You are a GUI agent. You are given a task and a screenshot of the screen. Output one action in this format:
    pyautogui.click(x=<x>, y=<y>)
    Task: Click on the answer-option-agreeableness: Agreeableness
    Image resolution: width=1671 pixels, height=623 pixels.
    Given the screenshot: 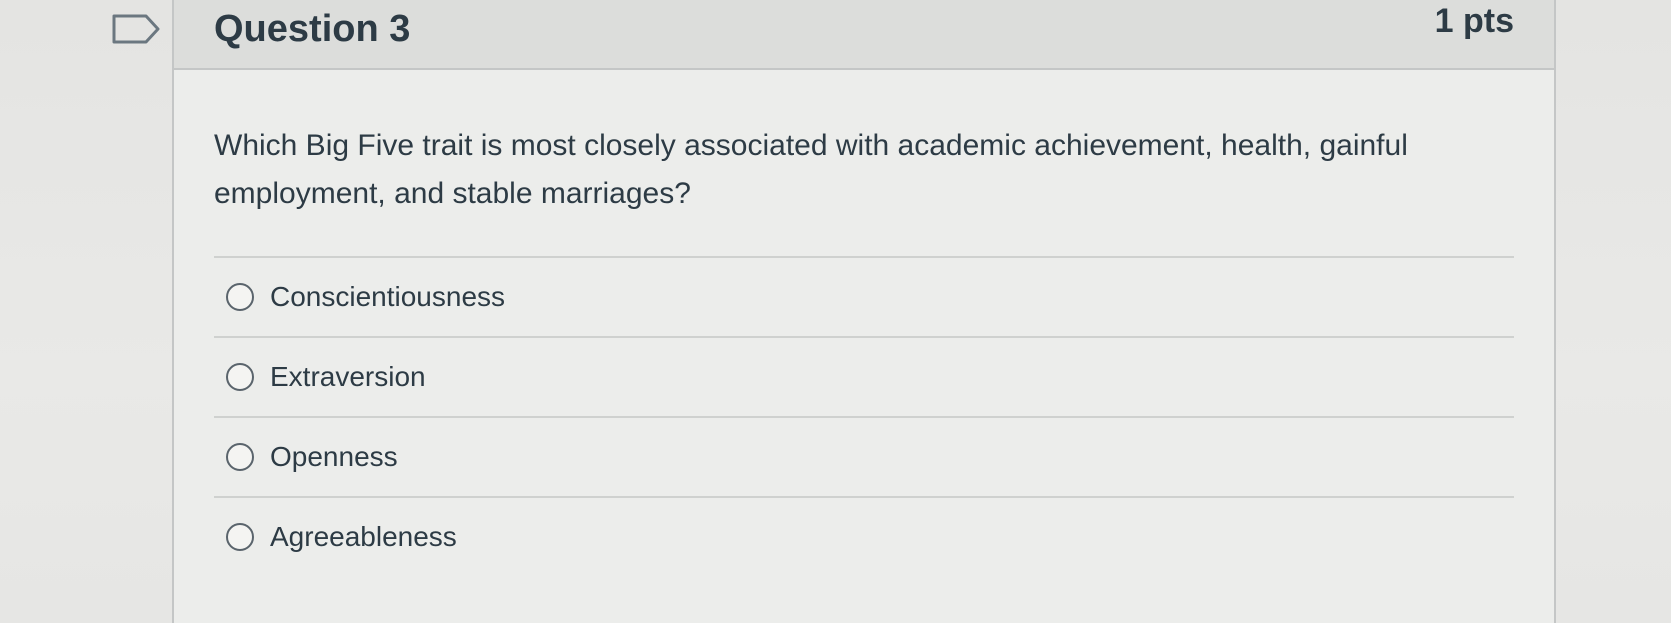 What is the action you would take?
    pyautogui.click(x=864, y=536)
    